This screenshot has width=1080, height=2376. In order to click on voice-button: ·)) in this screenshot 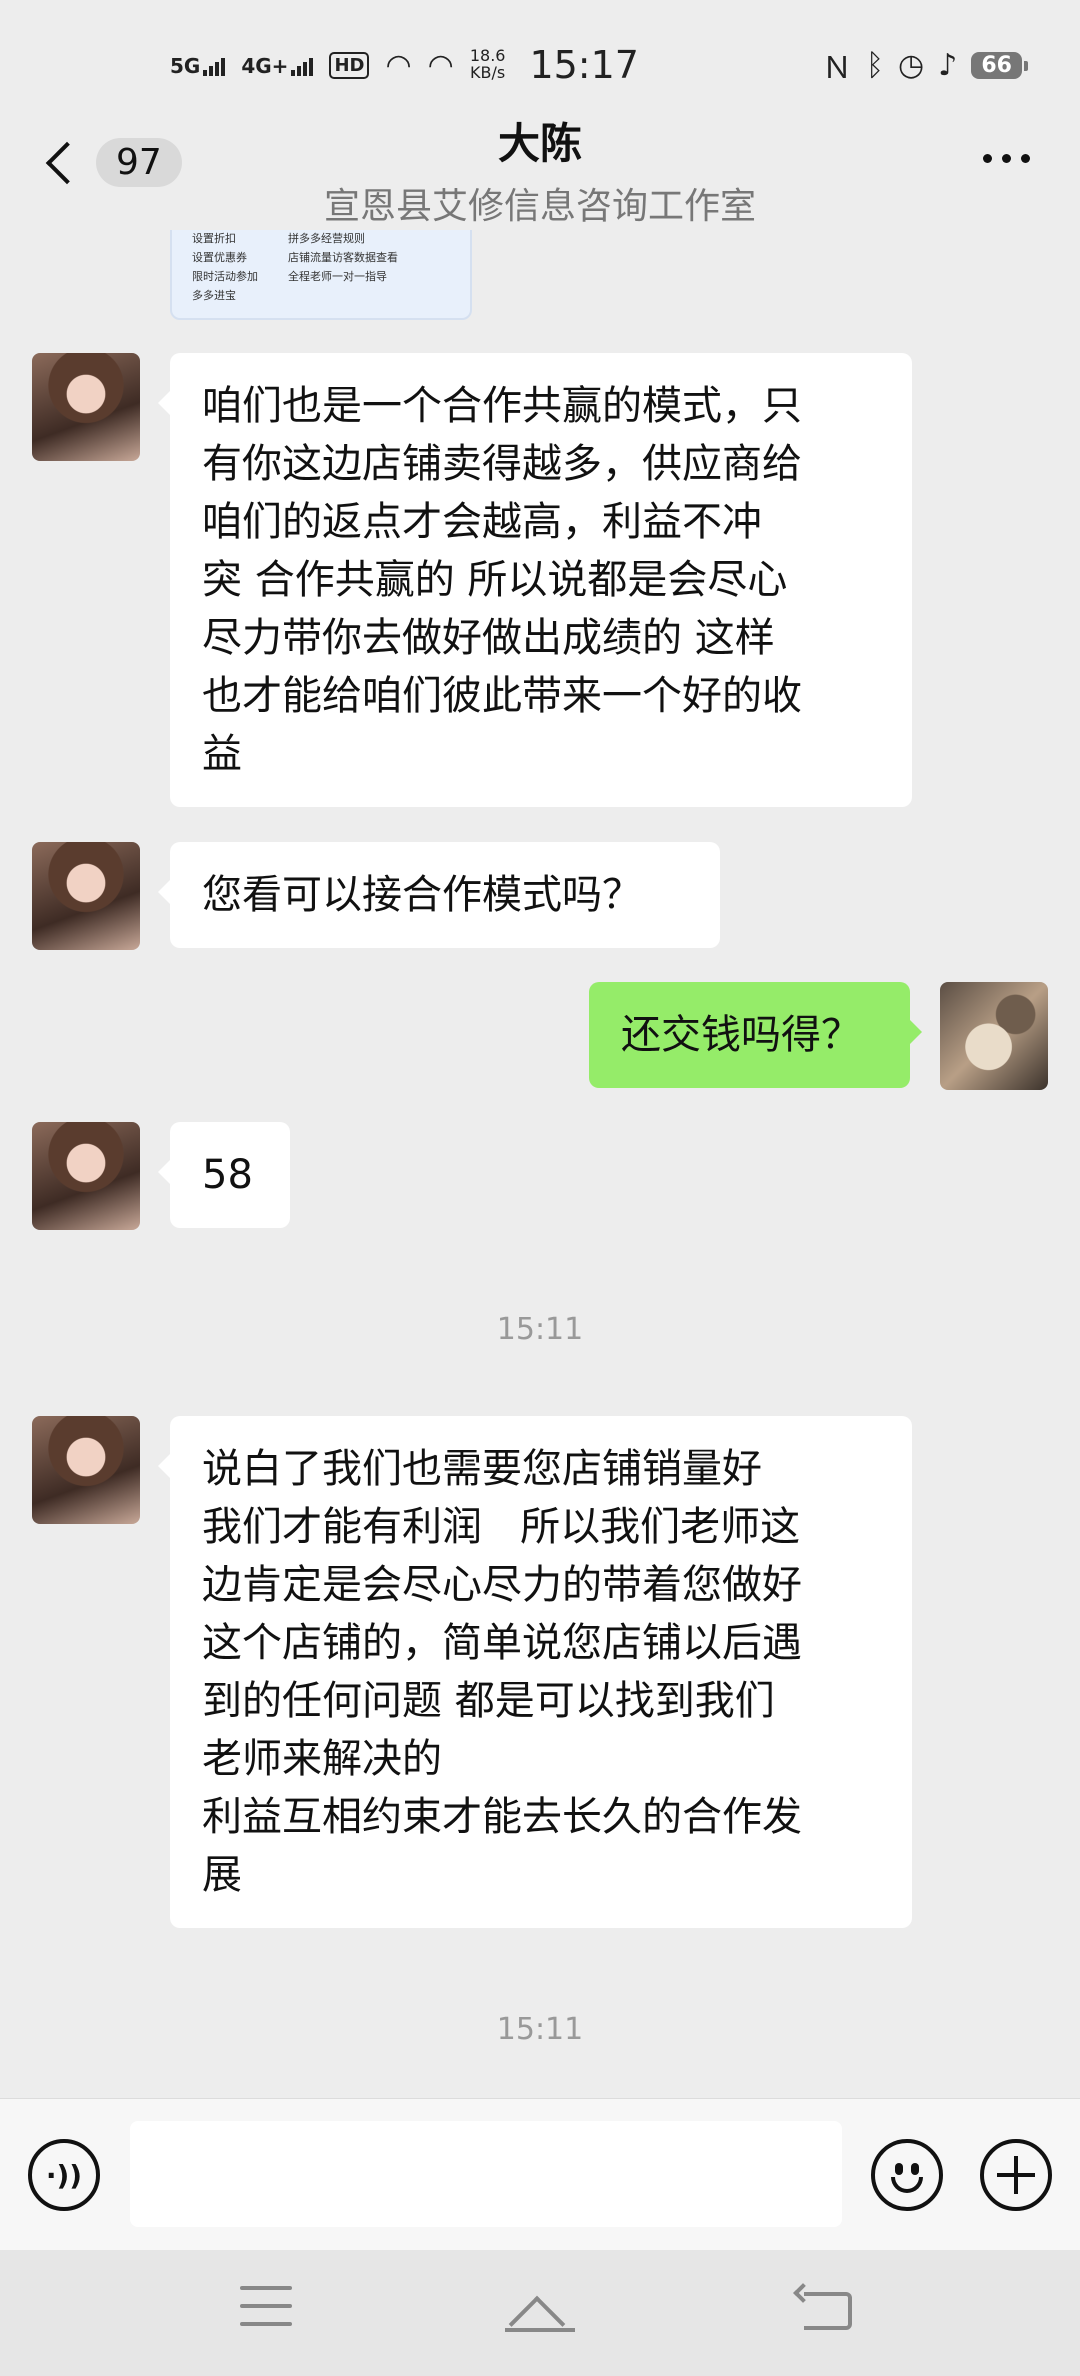, I will do `click(64, 2175)`.